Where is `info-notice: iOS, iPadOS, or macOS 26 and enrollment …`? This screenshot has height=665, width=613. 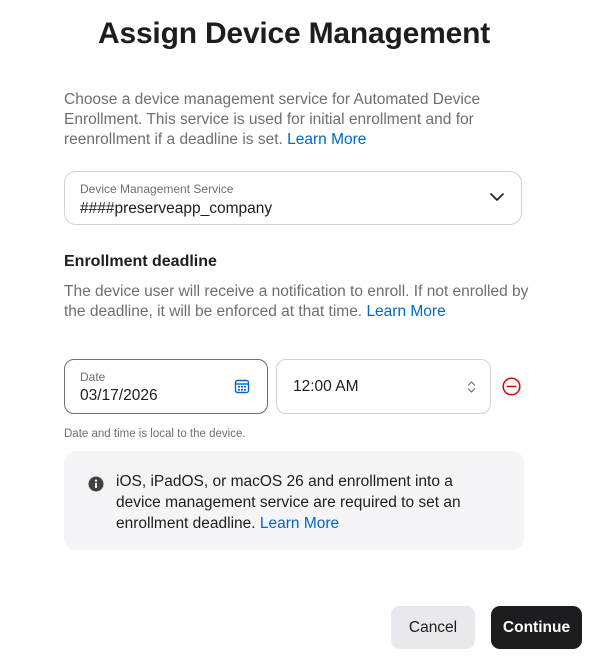 info-notice: iOS, iPadOS, or macOS 26 and enrollment … is located at coordinates (294, 500).